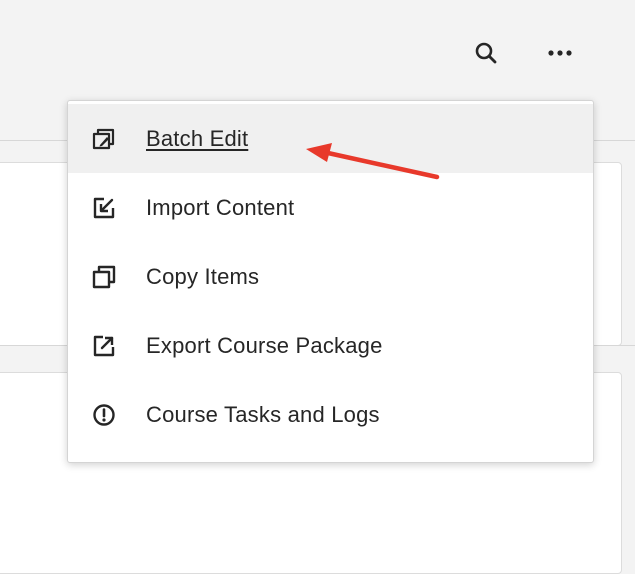 This screenshot has height=574, width=635. I want to click on search-button, so click(486, 53).